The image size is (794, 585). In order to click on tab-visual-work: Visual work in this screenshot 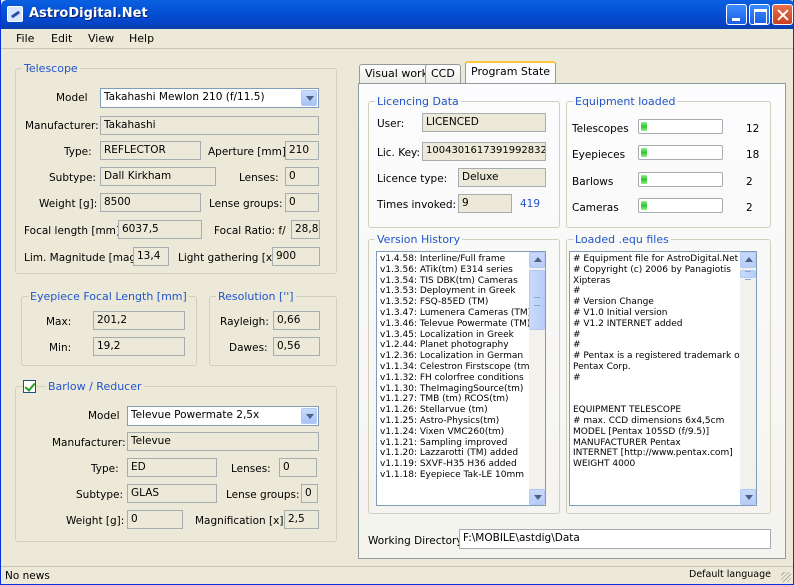, I will do `click(396, 73)`.